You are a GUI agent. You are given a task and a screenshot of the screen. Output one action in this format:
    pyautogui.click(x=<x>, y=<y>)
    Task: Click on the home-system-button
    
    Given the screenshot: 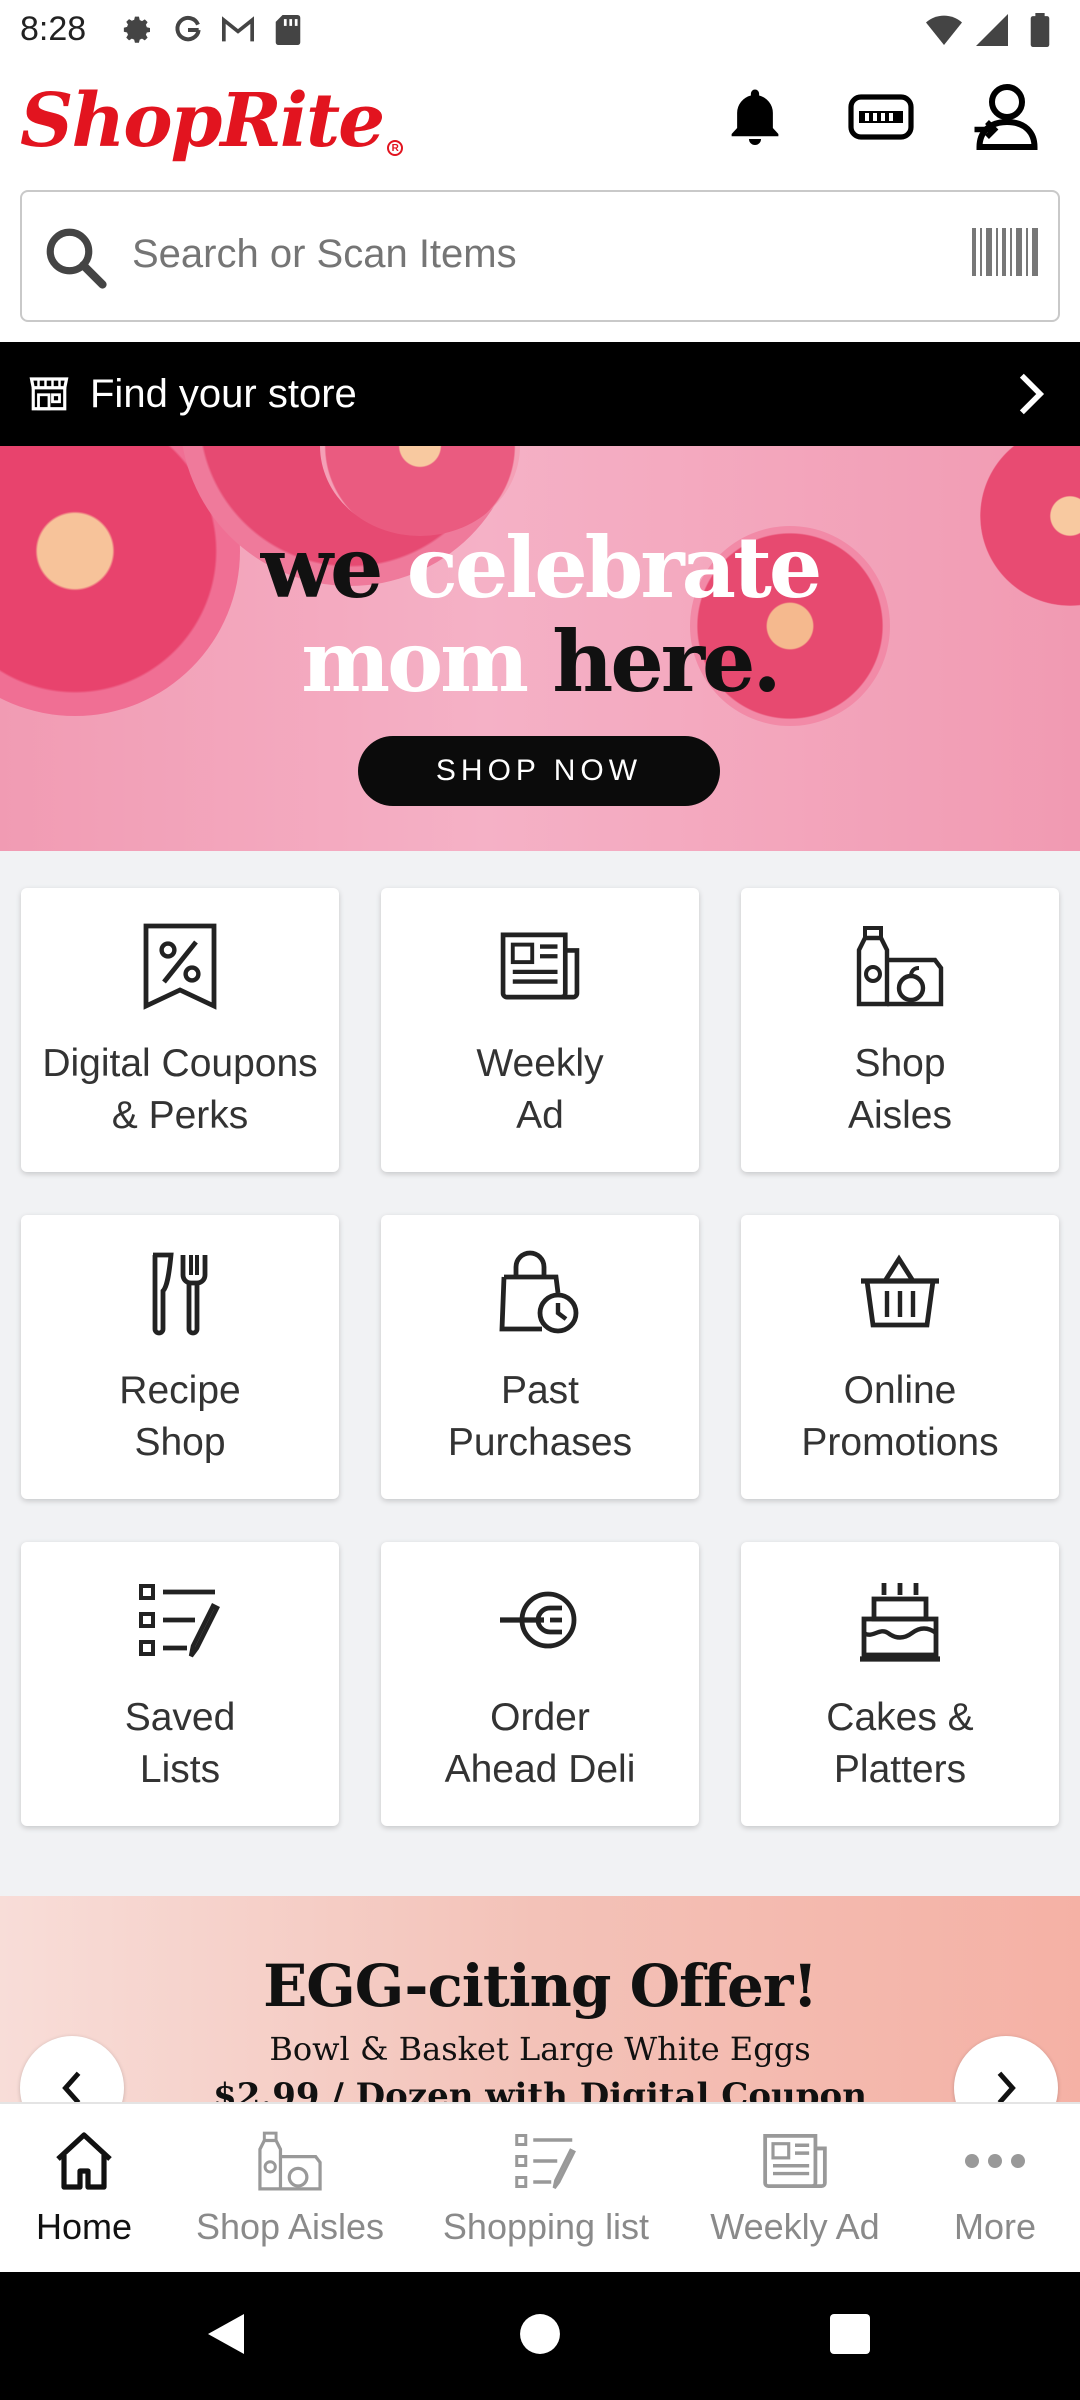 What is the action you would take?
    pyautogui.click(x=540, y=2336)
    